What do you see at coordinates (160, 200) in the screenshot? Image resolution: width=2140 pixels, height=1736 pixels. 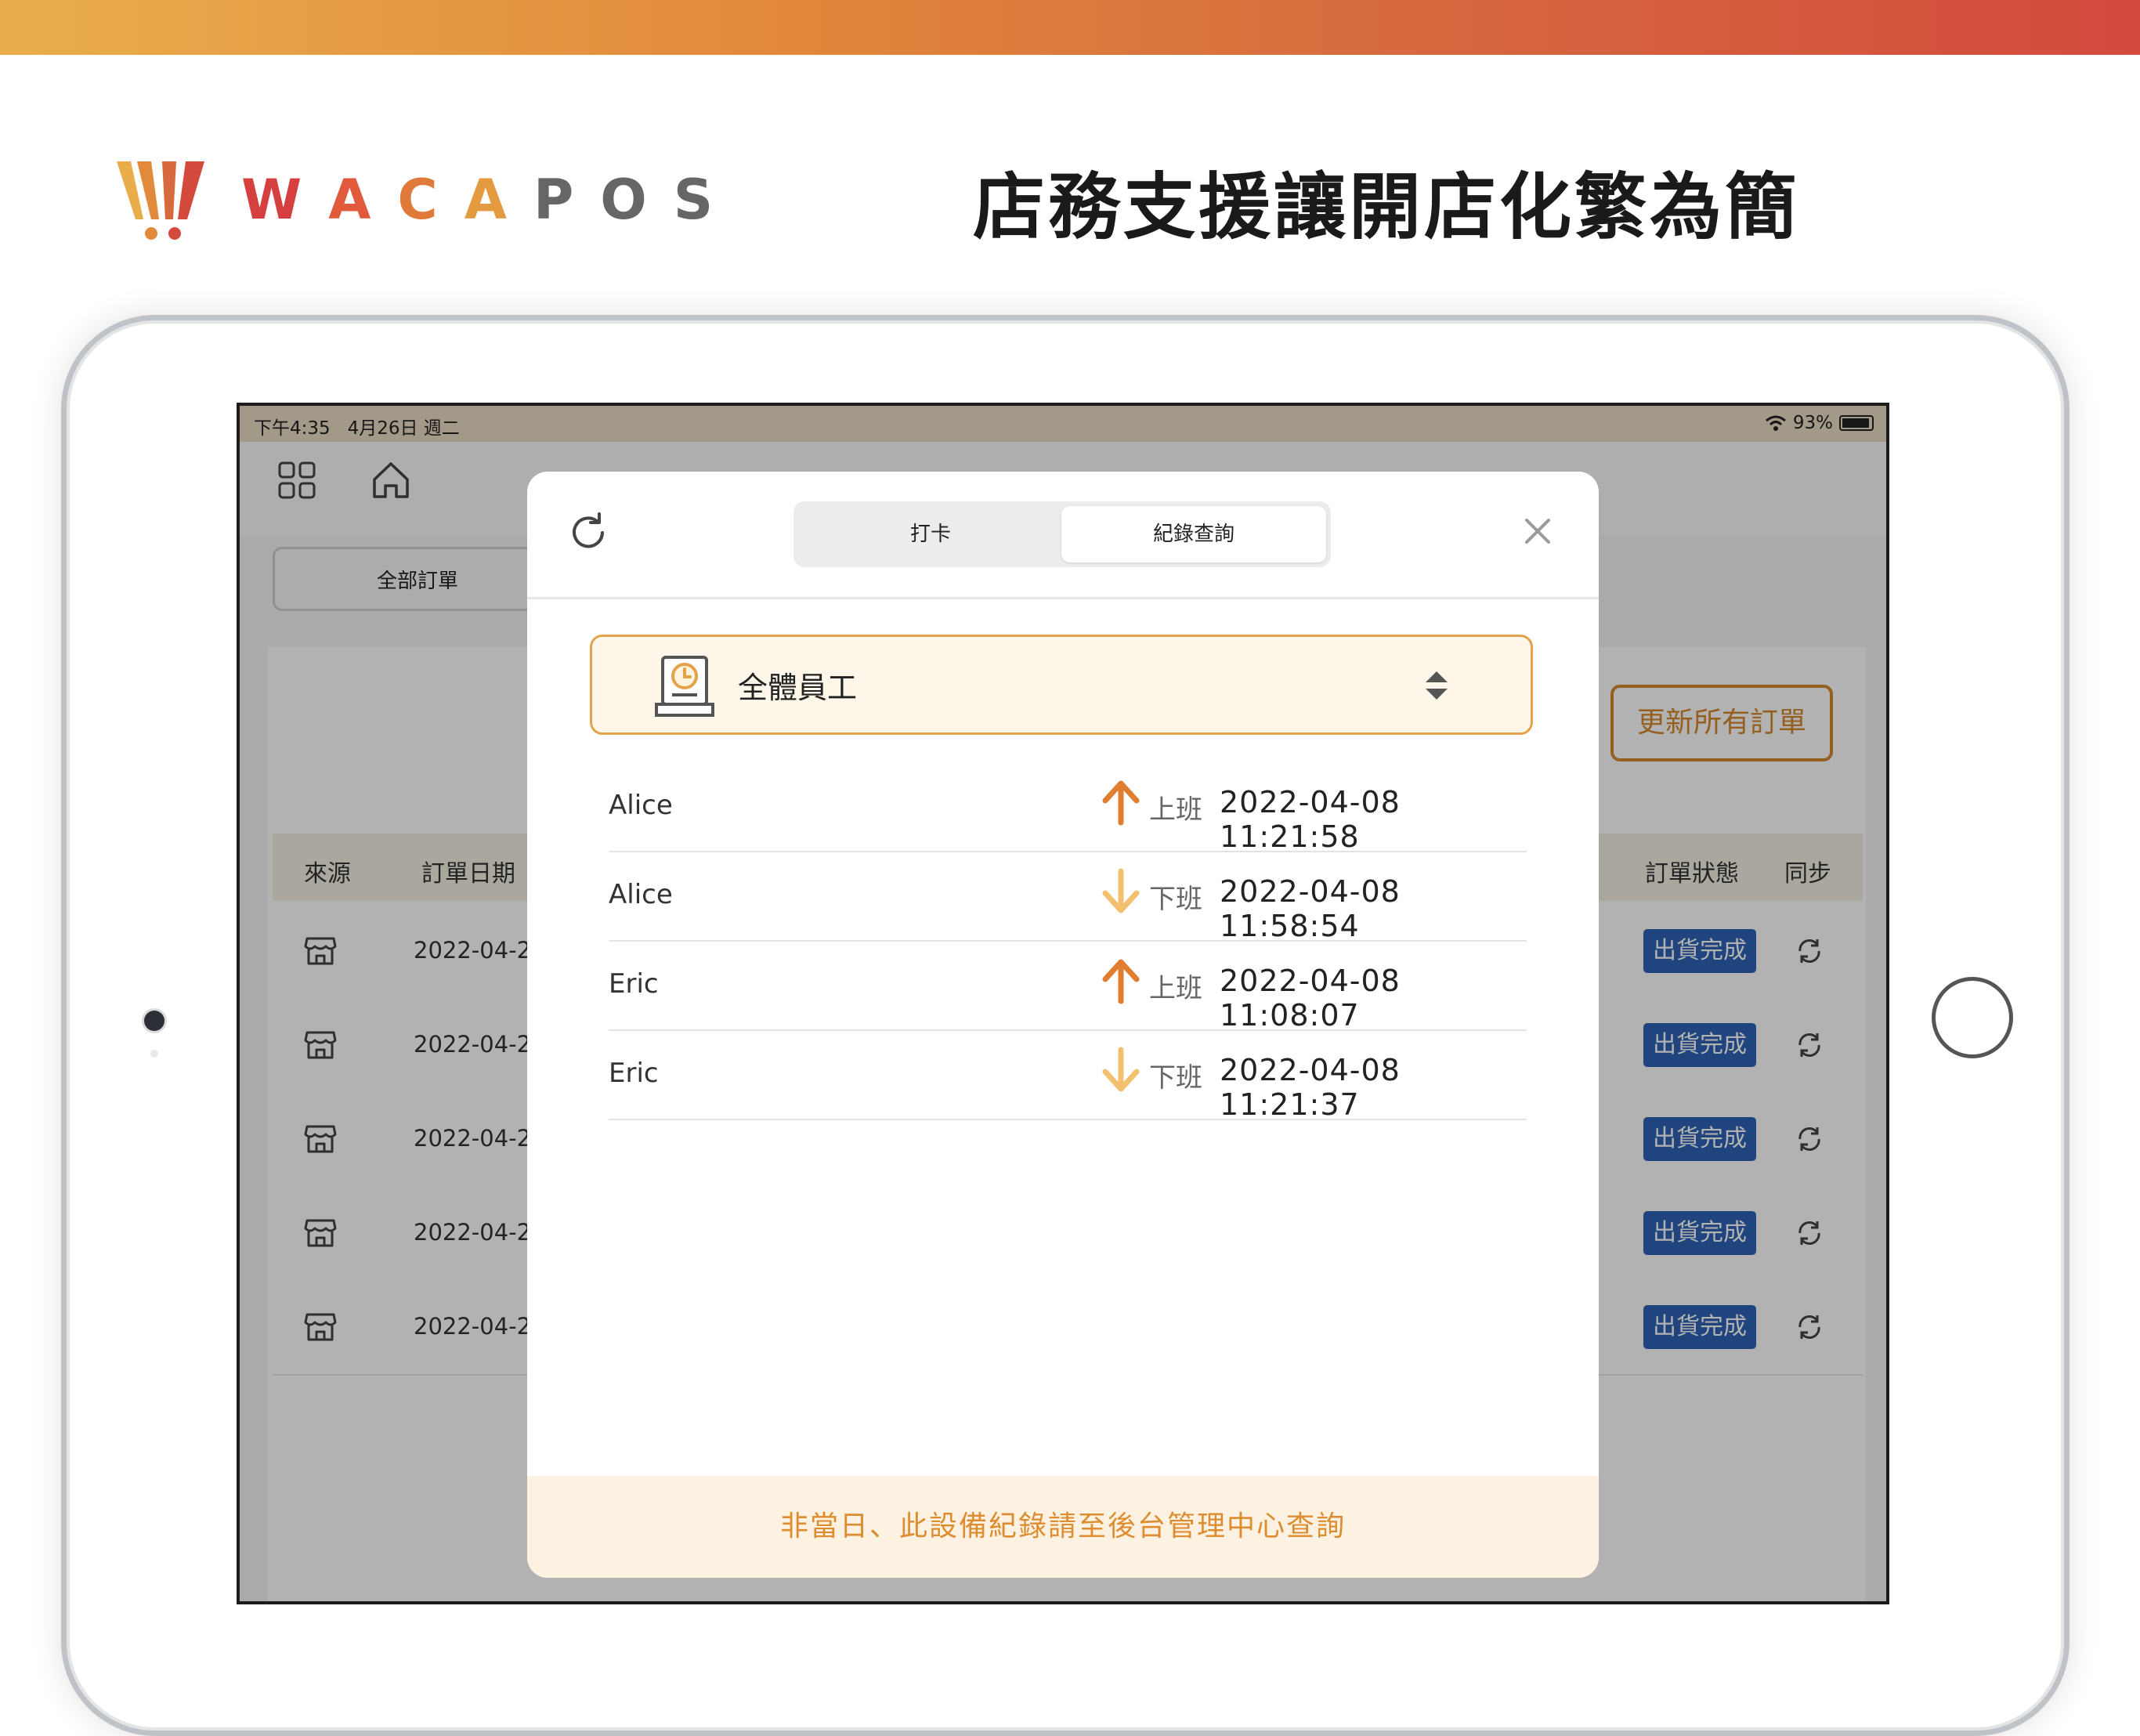 I see `logo-mark-icon` at bounding box center [160, 200].